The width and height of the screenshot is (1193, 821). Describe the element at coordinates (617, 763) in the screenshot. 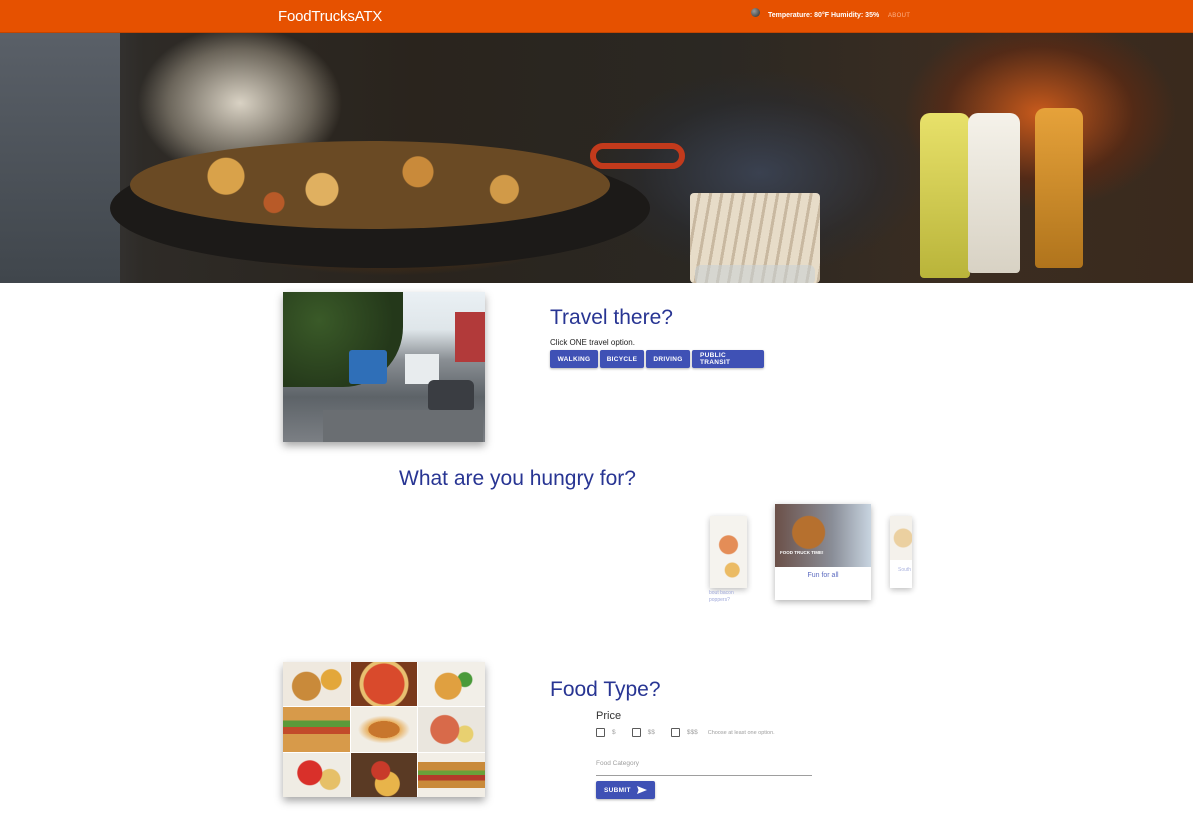

I see `food-category-input: Food Category` at that location.